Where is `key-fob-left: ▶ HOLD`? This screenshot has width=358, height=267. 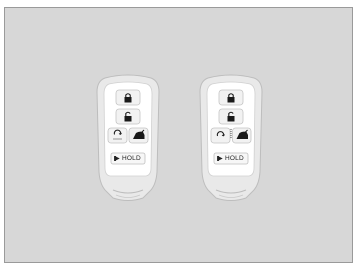 key-fob-left: ▶ HOLD is located at coordinates (128, 138).